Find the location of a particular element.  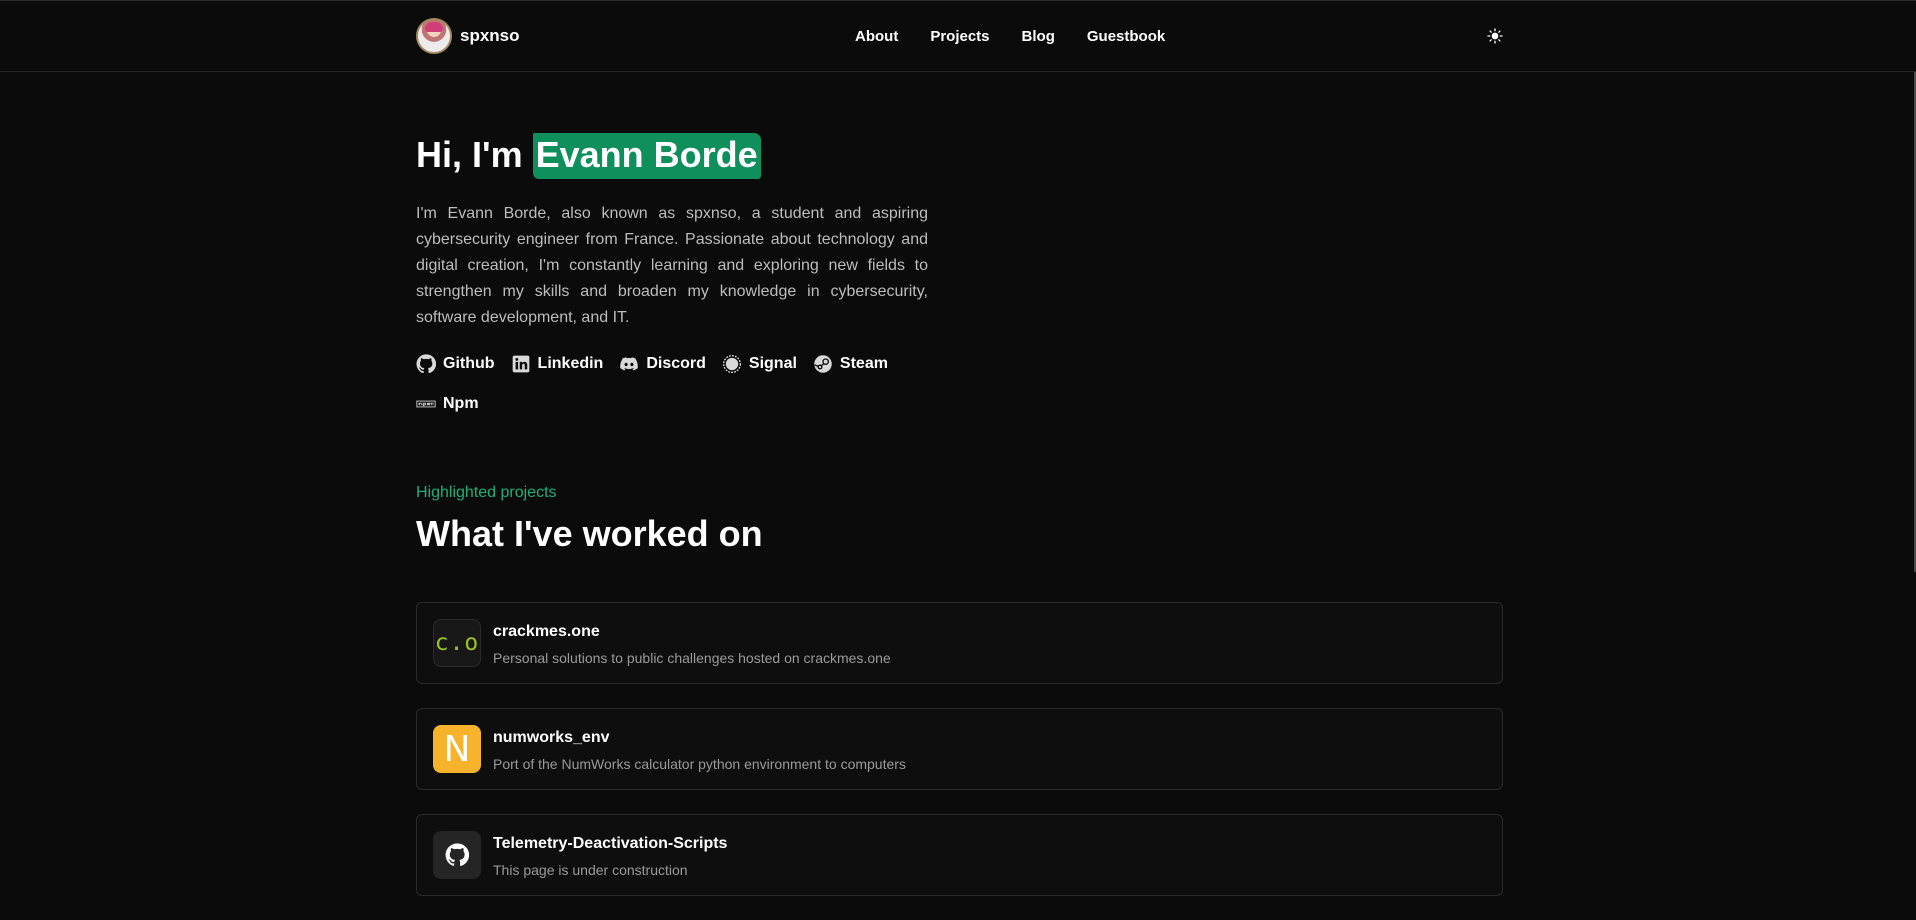

social-label-github: Github is located at coordinates (469, 363).